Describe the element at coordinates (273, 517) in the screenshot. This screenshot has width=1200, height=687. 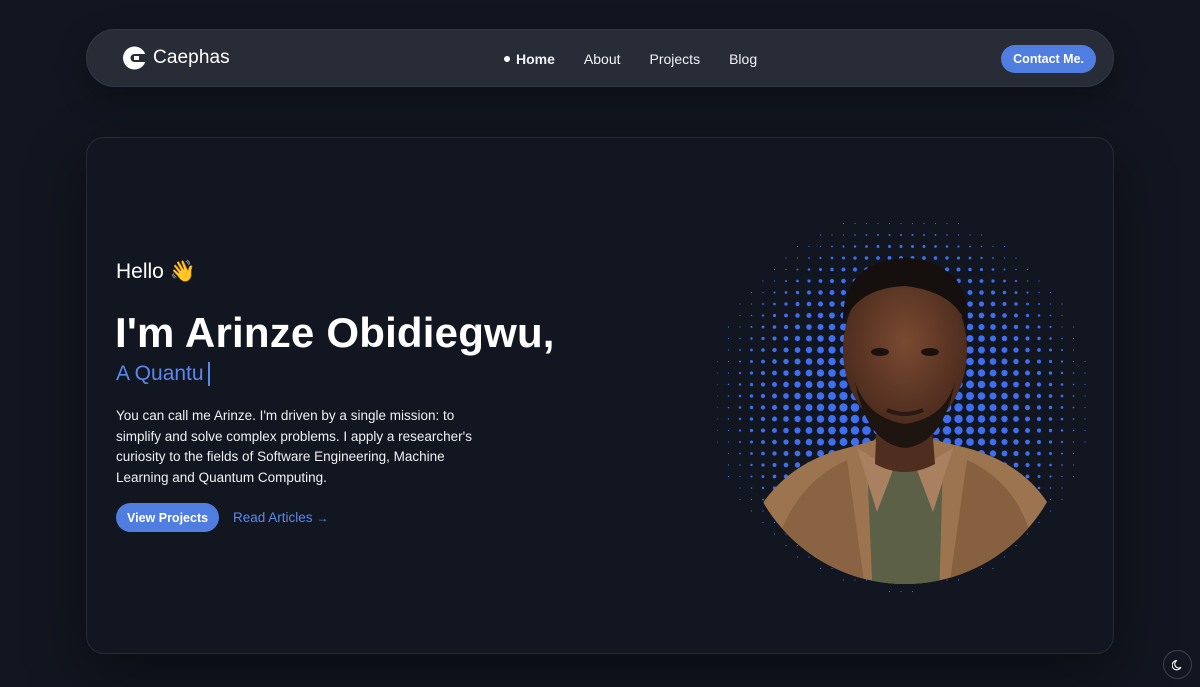
I see `read-articles-label: Read Articles` at that location.